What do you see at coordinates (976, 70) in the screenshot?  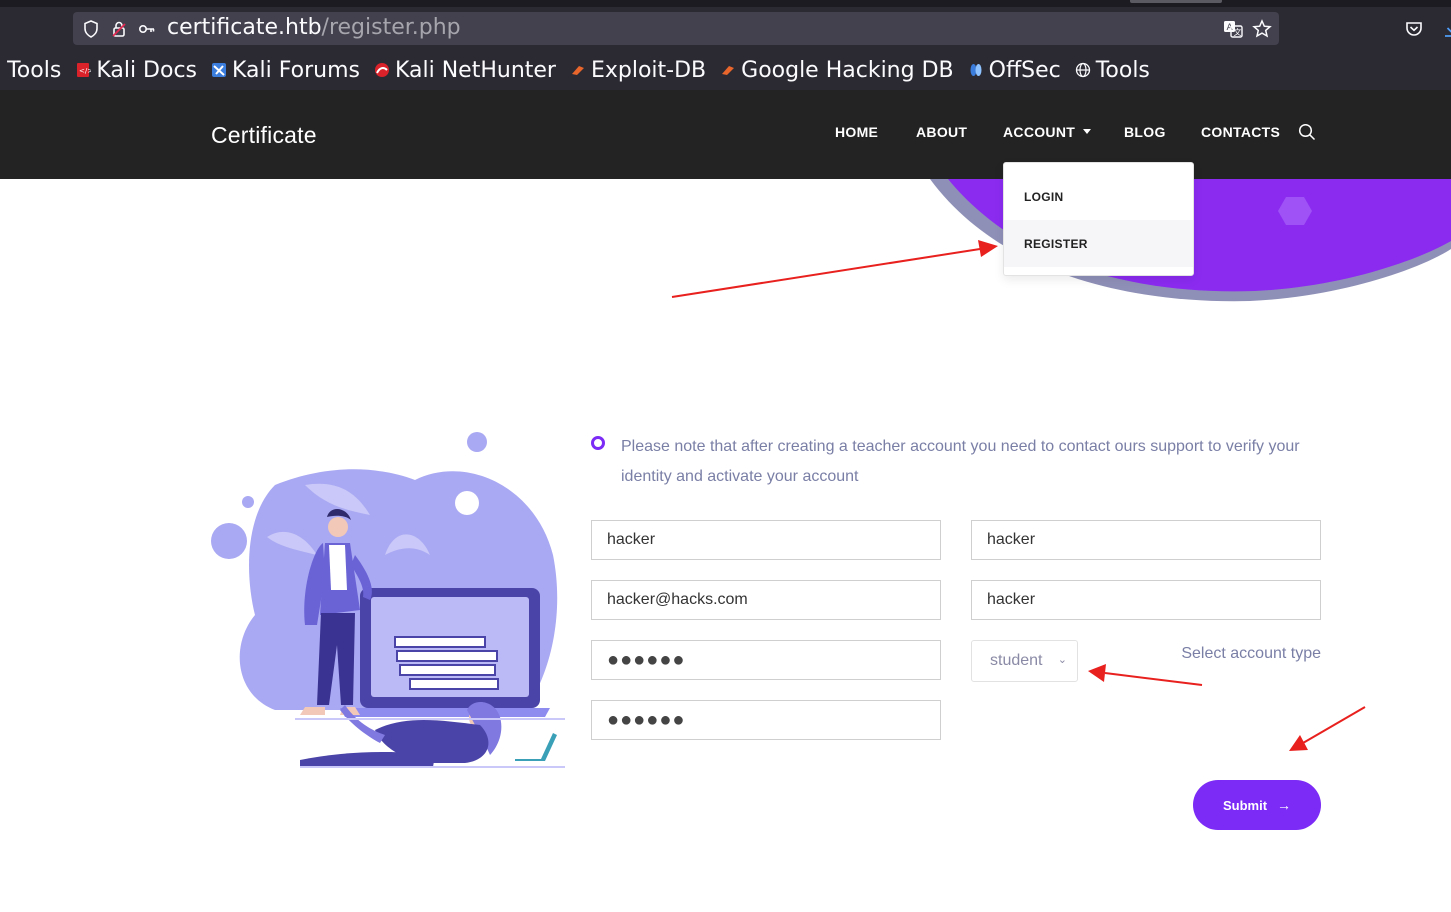 I see `offsec-favicon-icon` at bounding box center [976, 70].